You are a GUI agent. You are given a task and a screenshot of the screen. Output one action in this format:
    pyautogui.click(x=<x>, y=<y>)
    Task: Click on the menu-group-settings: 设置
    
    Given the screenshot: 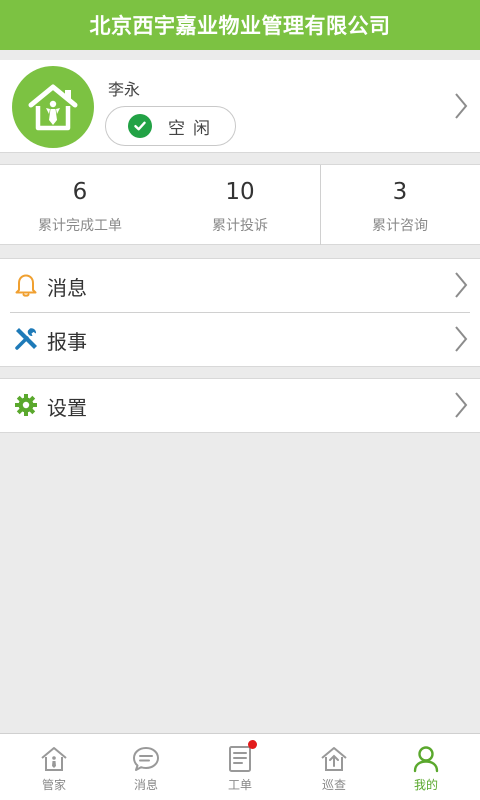 What is the action you would take?
    pyautogui.click(x=240, y=405)
    